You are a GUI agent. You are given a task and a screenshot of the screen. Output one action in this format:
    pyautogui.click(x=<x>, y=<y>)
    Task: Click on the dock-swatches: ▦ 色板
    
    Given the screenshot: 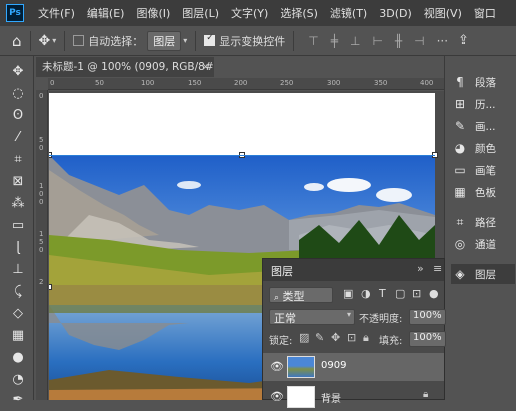 What is the action you would take?
    pyautogui.click(x=483, y=192)
    